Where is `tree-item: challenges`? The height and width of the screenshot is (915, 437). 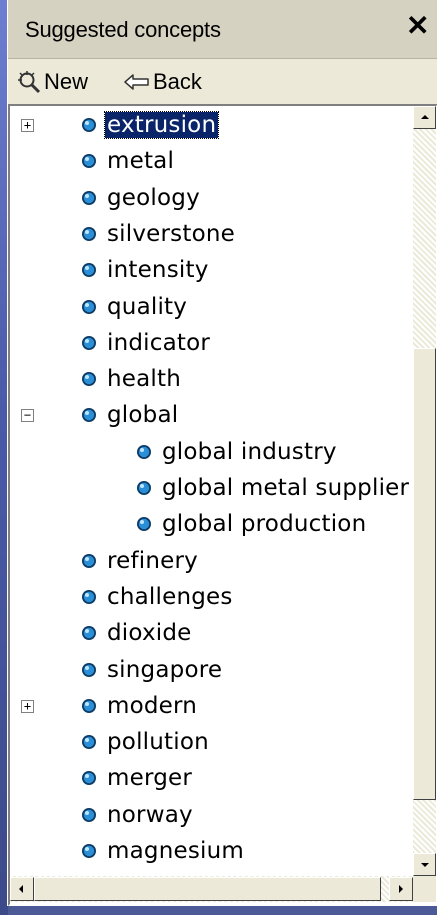
tree-item: challenges is located at coordinates (211, 599).